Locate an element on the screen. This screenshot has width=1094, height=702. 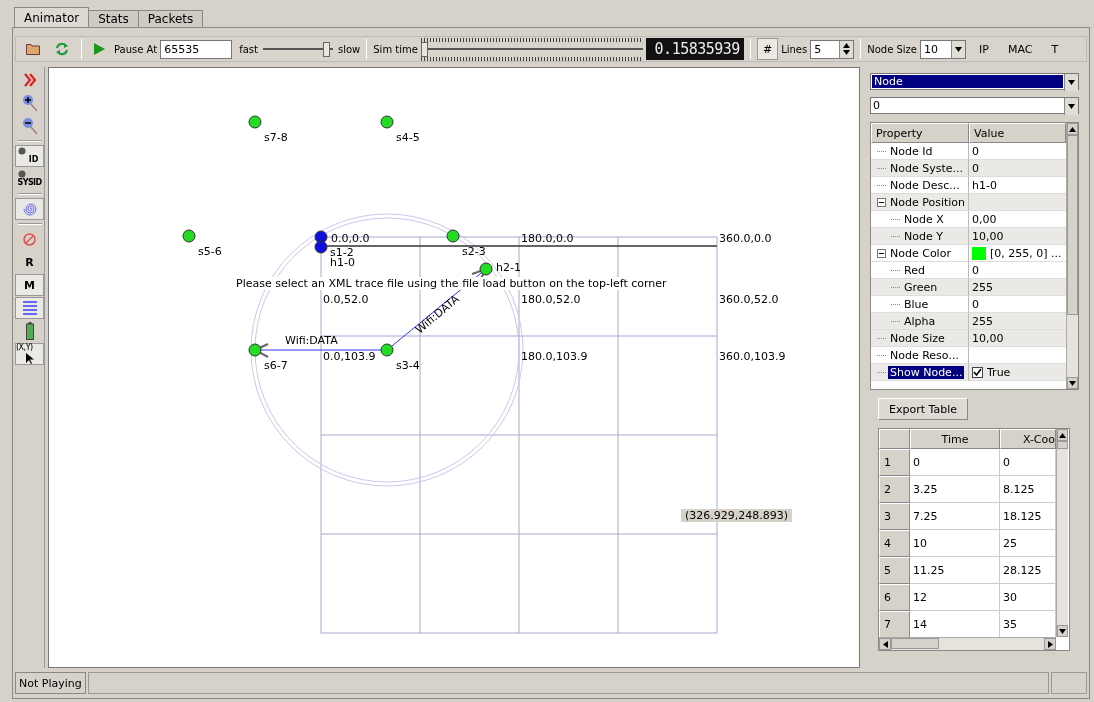
refresh-icon is located at coordinates (62, 49).